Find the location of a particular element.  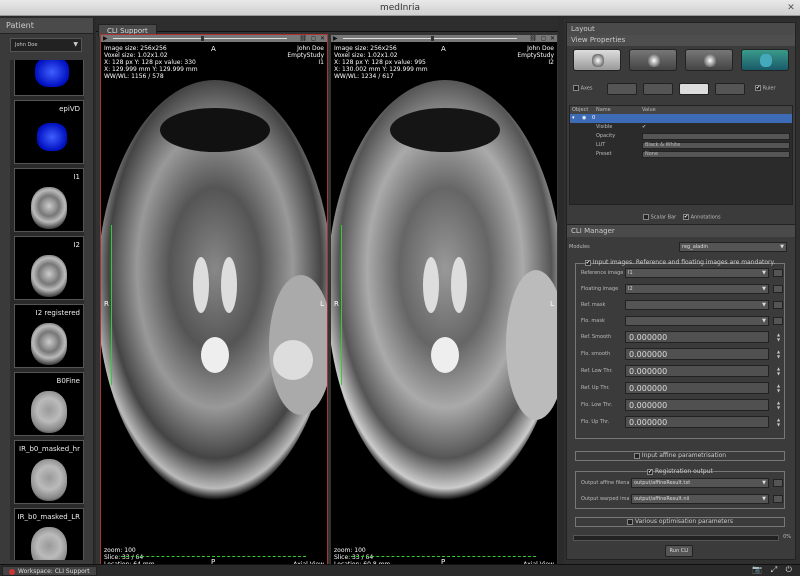

ruler-checkbox: ✔ is located at coordinates (758, 88).